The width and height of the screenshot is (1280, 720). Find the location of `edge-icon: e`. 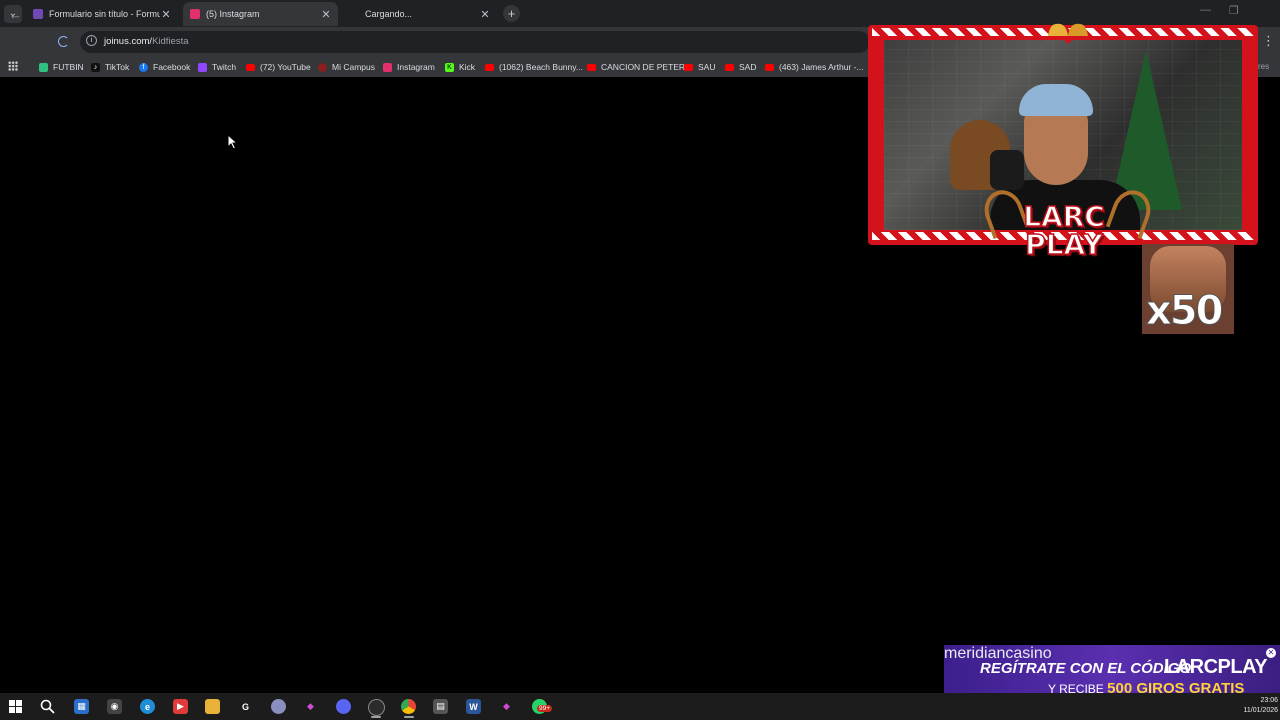

edge-icon: e is located at coordinates (147, 706).